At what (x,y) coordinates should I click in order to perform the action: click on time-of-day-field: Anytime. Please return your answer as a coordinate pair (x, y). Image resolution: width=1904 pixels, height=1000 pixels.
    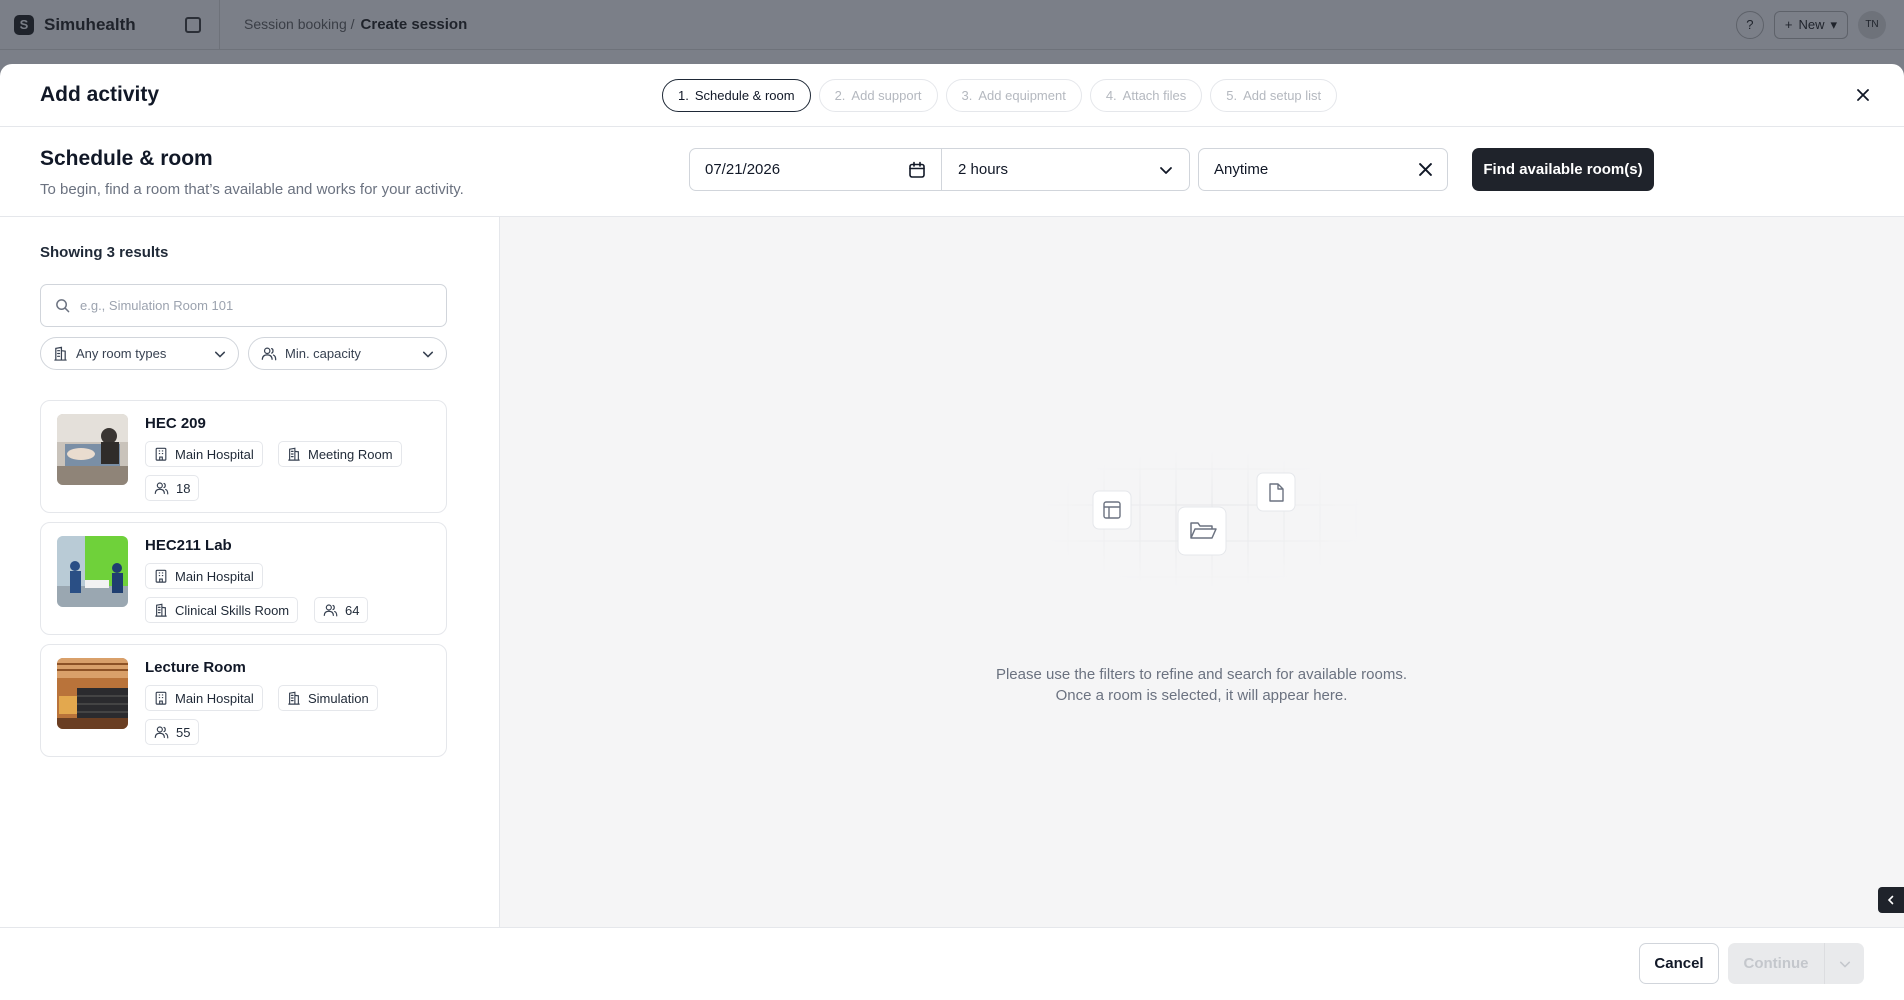
    Looking at the image, I should click on (1323, 169).